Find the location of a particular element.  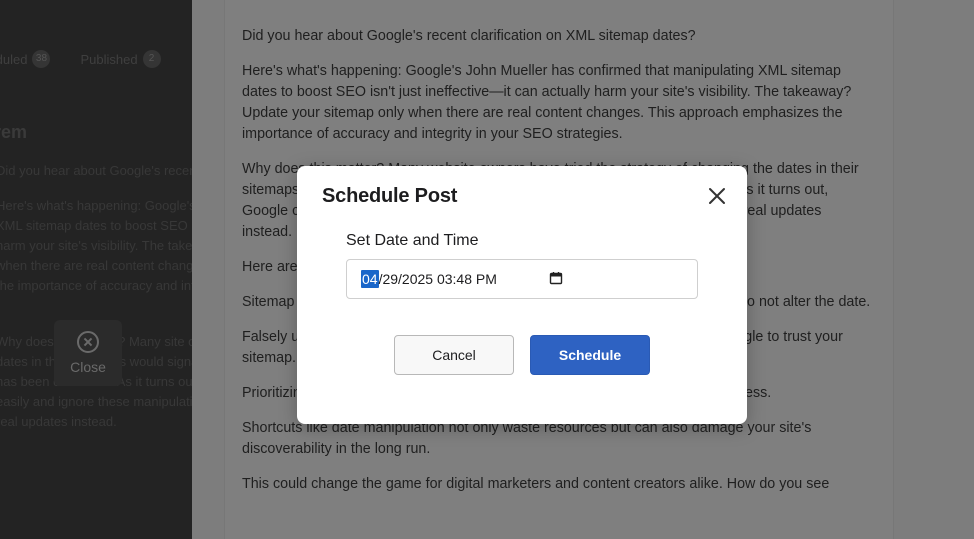

cancel-button: Cancel is located at coordinates (454, 355).